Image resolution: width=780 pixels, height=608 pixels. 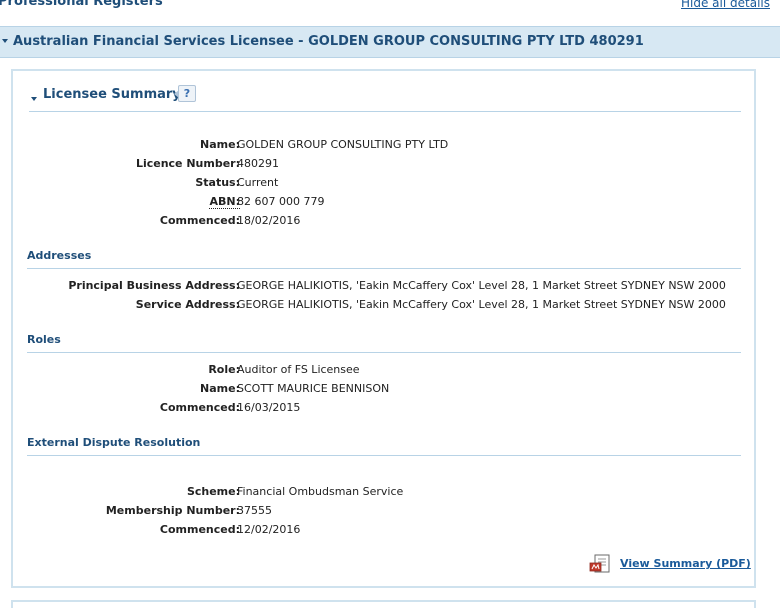 I want to click on field-value: Financial Ombudsman Service, so click(x=320, y=491).